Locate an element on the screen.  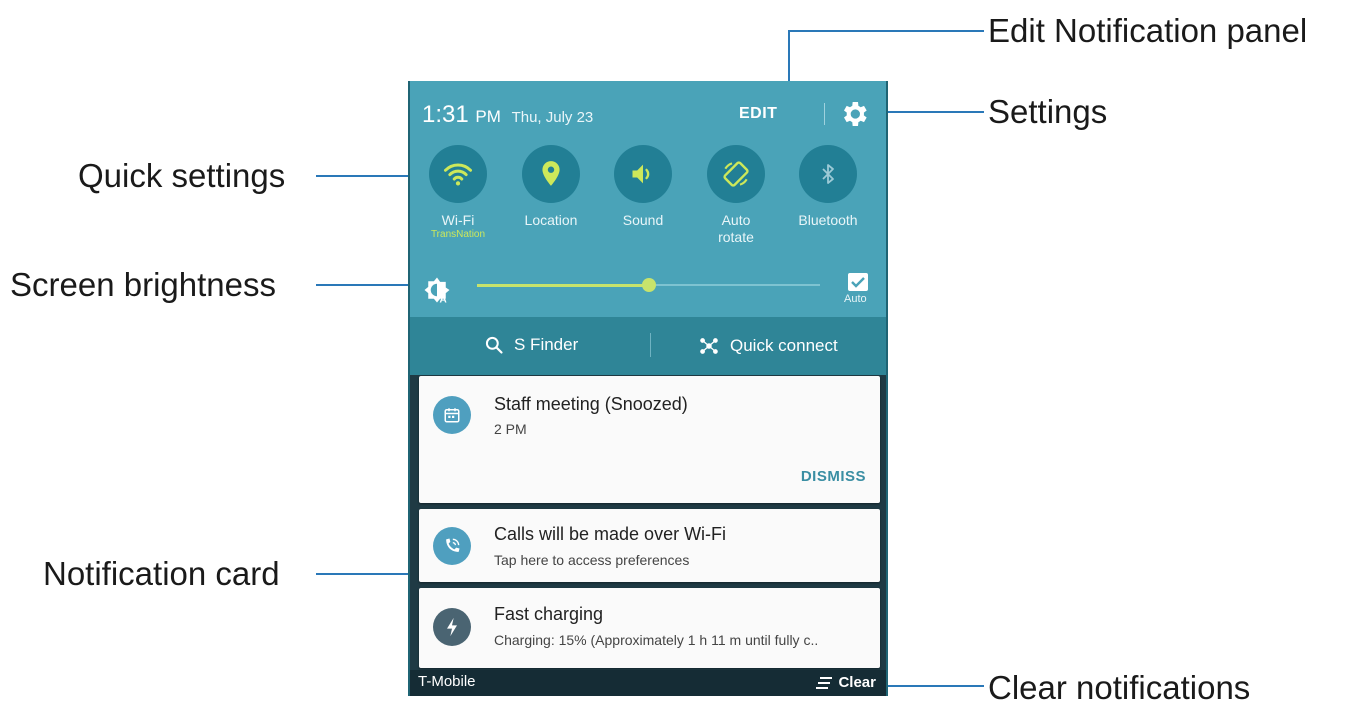
sound-icon is located at coordinates (643, 174).